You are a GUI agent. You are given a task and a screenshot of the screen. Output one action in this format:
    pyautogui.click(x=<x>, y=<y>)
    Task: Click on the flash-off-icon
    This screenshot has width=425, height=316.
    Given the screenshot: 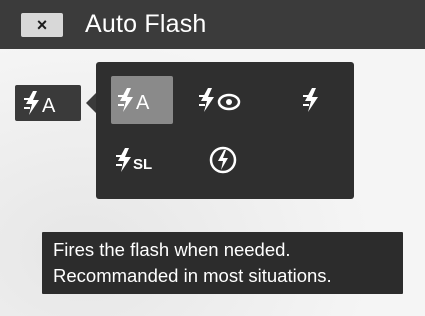 What is the action you would take?
    pyautogui.click(x=223, y=160)
    